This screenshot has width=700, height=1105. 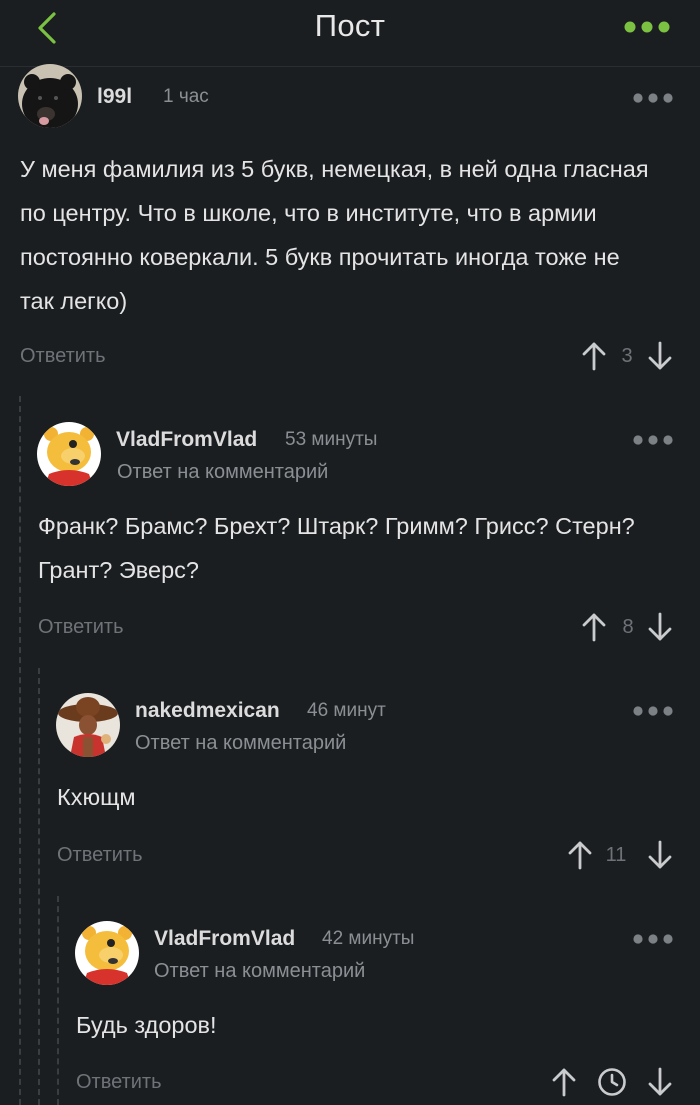 I want to click on menu-button, so click(x=647, y=27).